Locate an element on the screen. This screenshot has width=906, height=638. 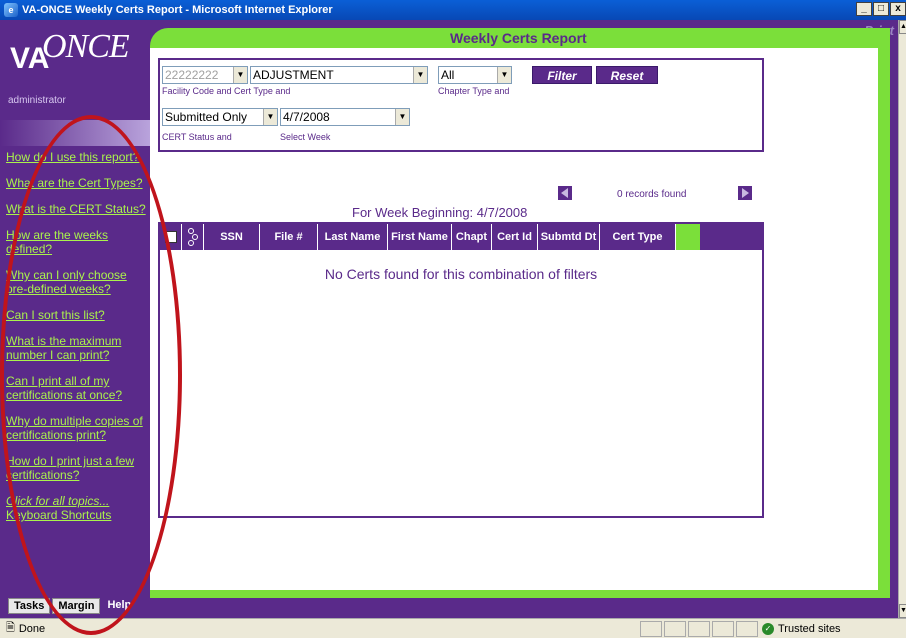
keyboard-shortcuts-link: Keyboard Shortcuts is located at coordinates (77, 515).